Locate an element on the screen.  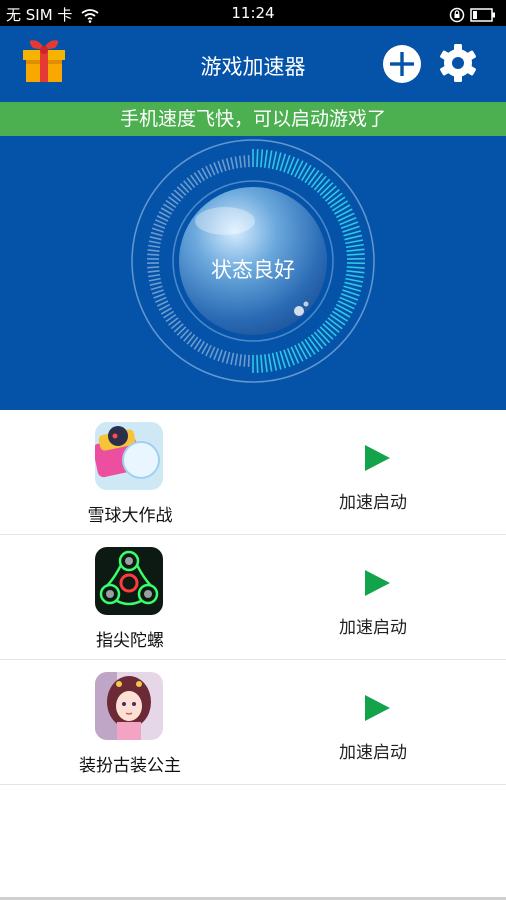
add-button is located at coordinates (402, 64).